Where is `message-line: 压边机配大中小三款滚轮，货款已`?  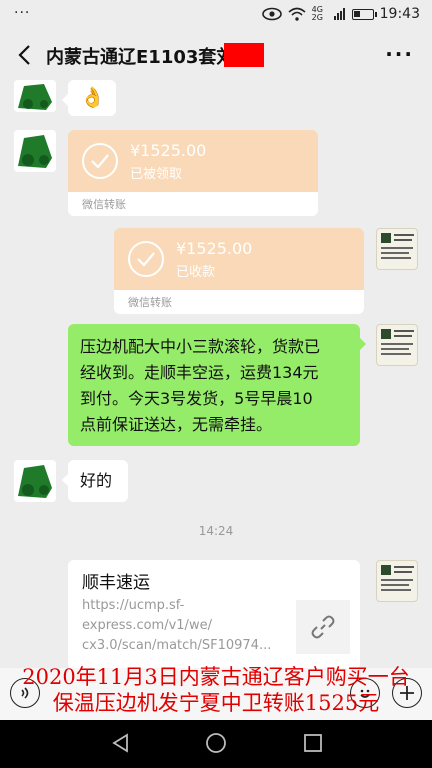
message-line: 压边机配大中小三款滚轮，货款已 is located at coordinates (200, 346).